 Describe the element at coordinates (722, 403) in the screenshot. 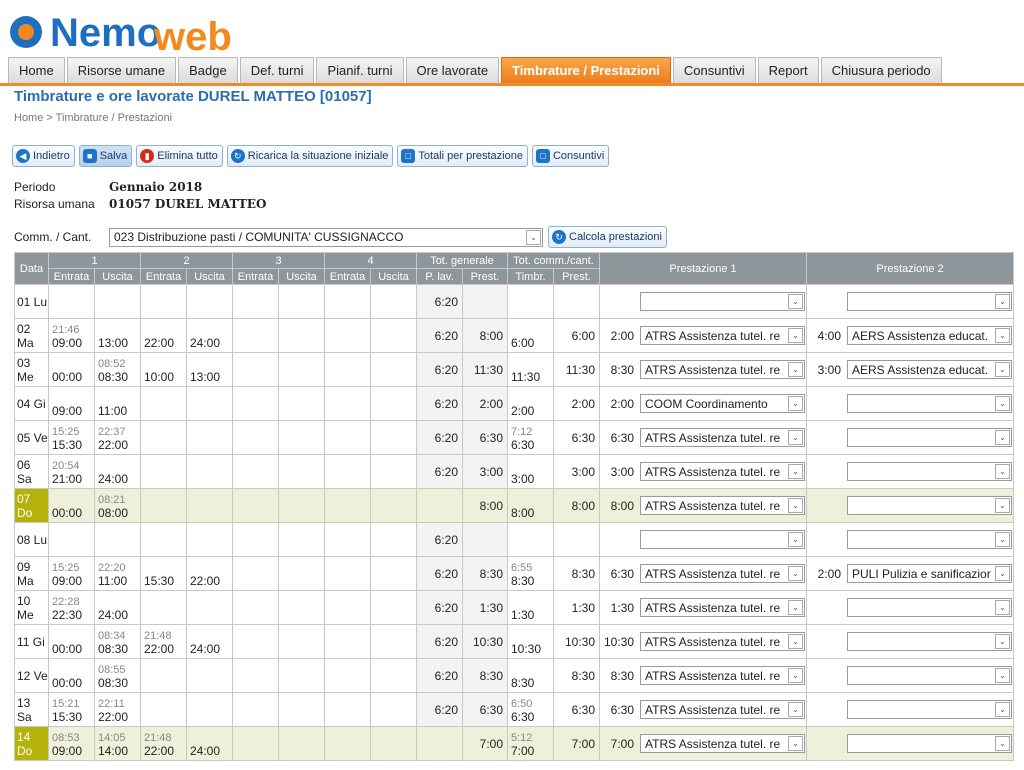

I see `prestazione-1-select: COOM Coordinamento ⌄` at that location.